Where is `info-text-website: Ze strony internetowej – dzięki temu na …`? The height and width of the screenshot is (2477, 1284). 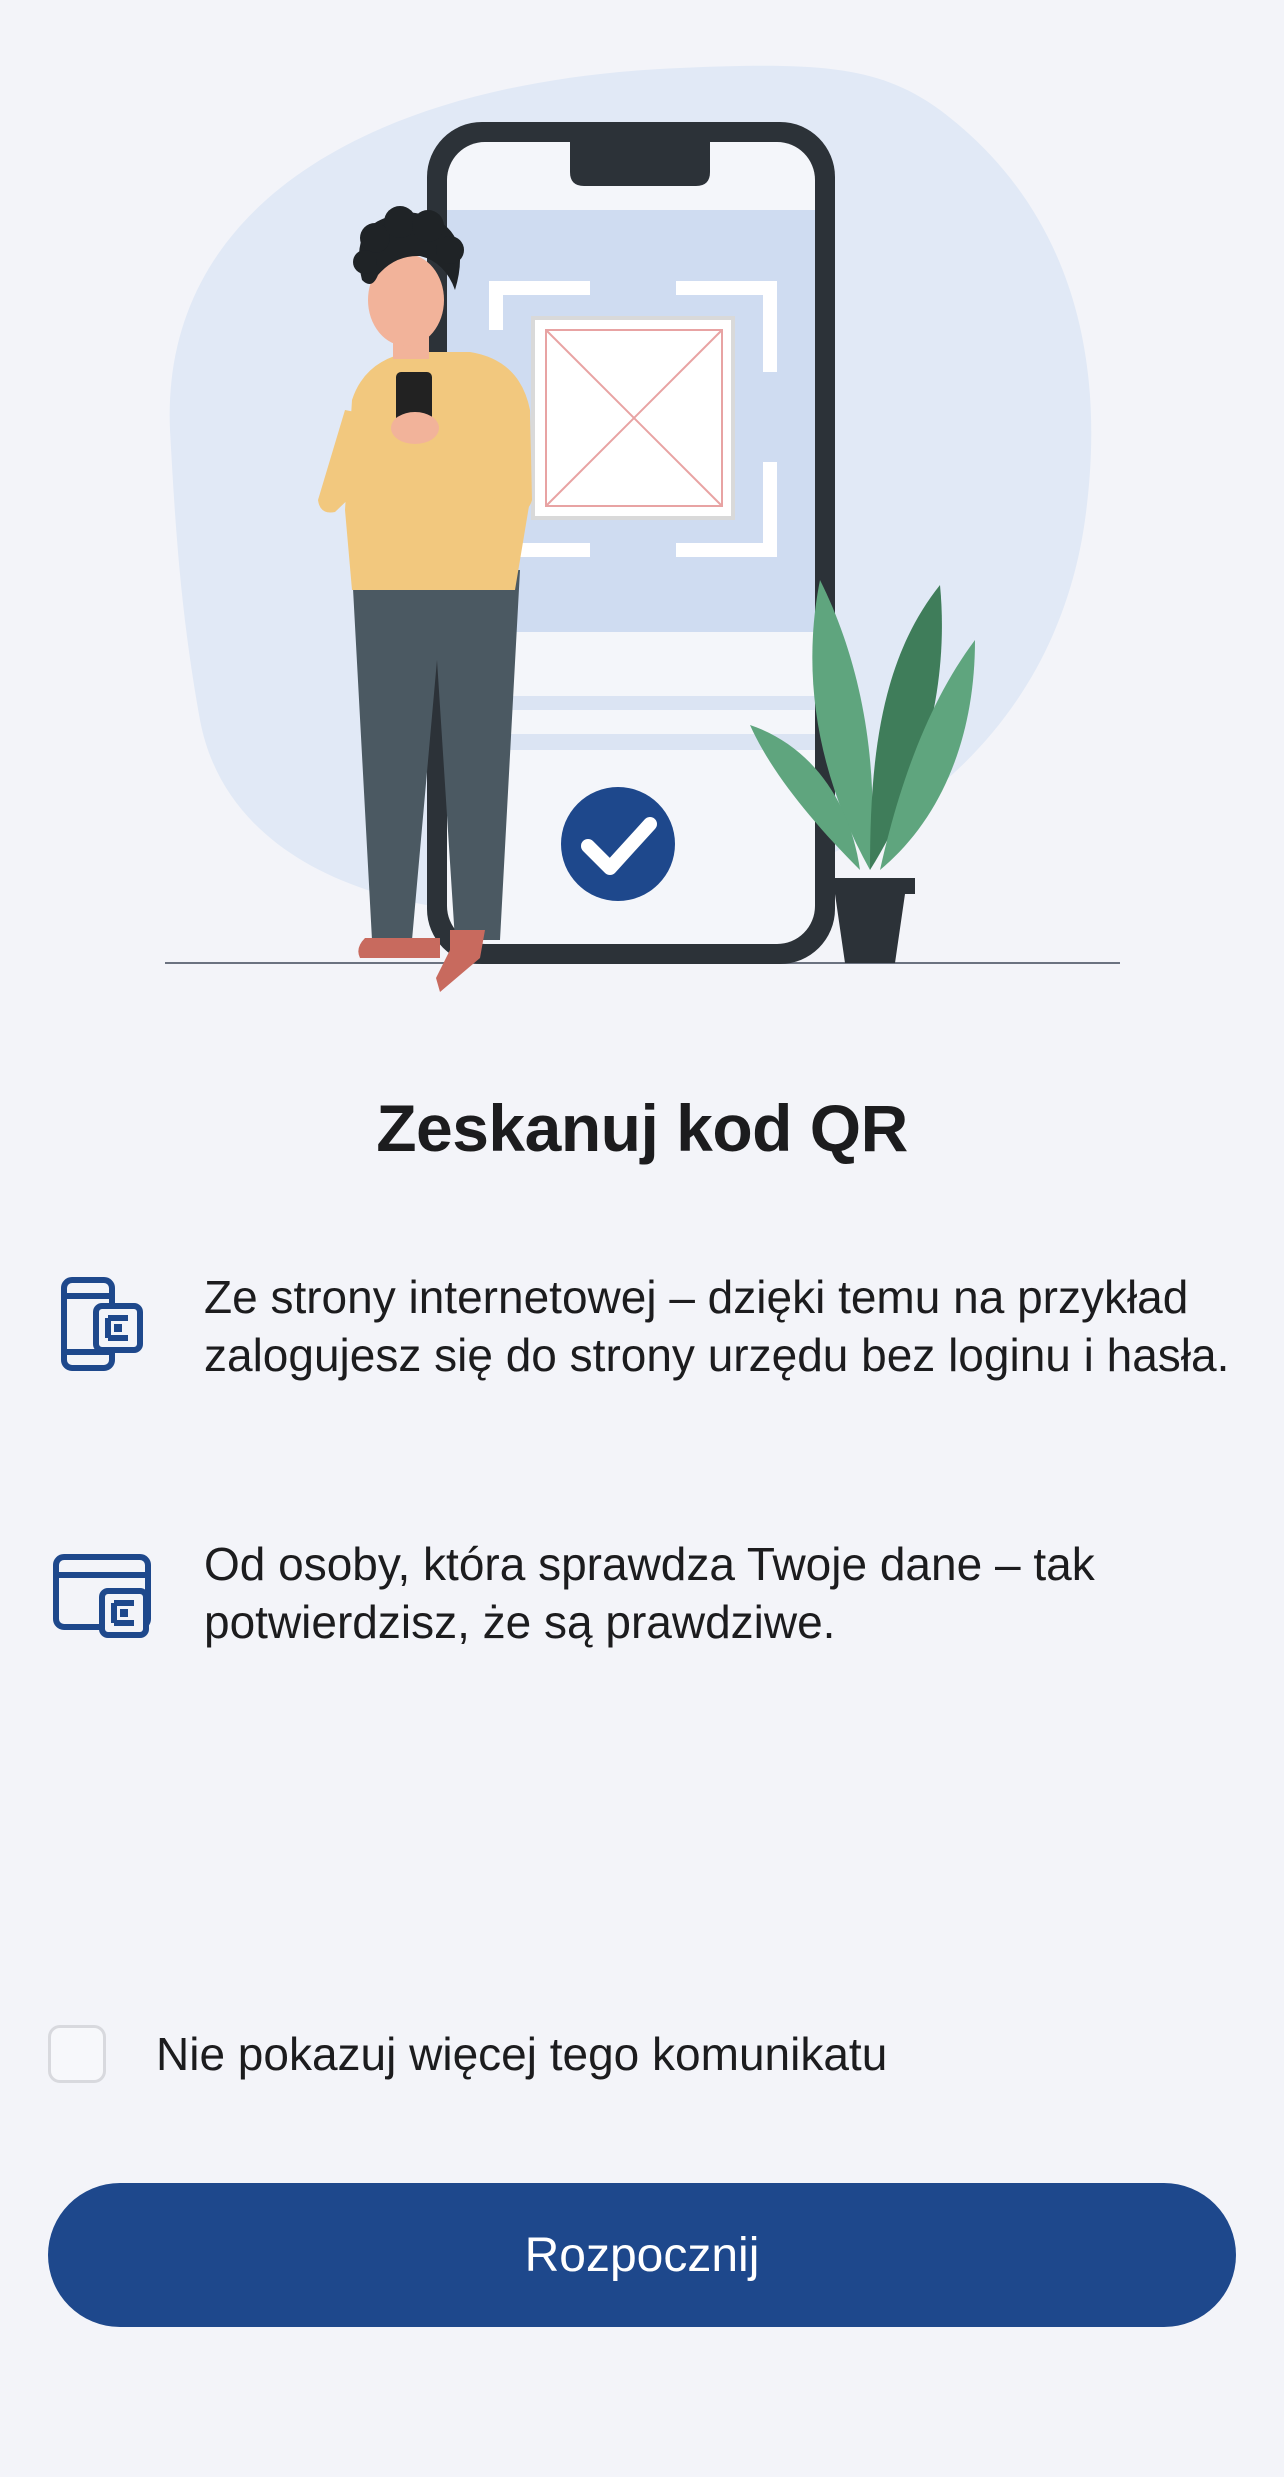 info-text-website: Ze strony internetowej – dzięki temu na … is located at coordinates (717, 1326).